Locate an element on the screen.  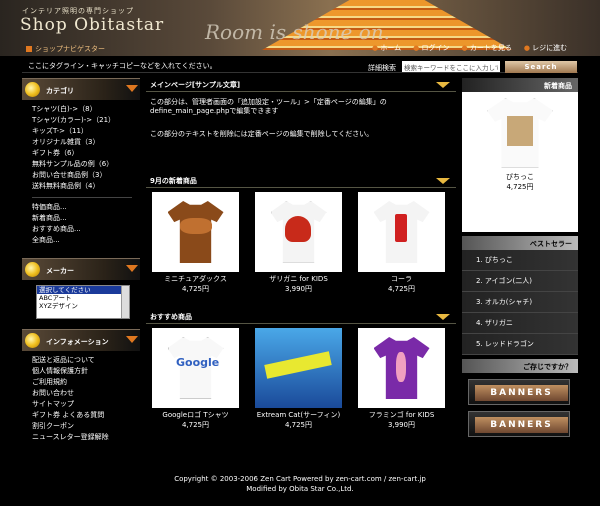
info-item: お問い合わせ is located at coordinates (86, 393).